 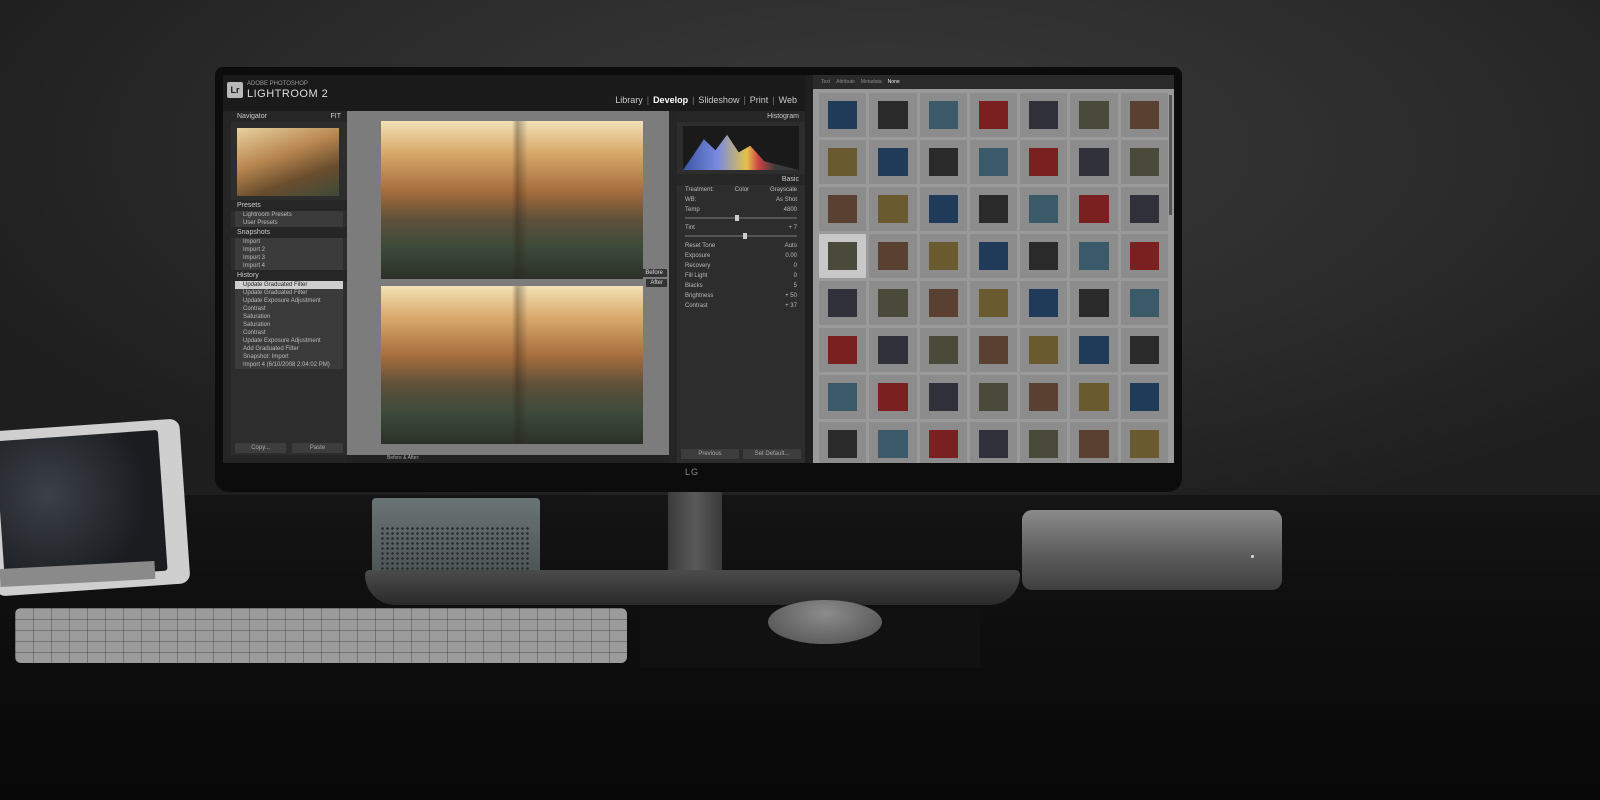 I want to click on tint-slider, so click(x=741, y=236).